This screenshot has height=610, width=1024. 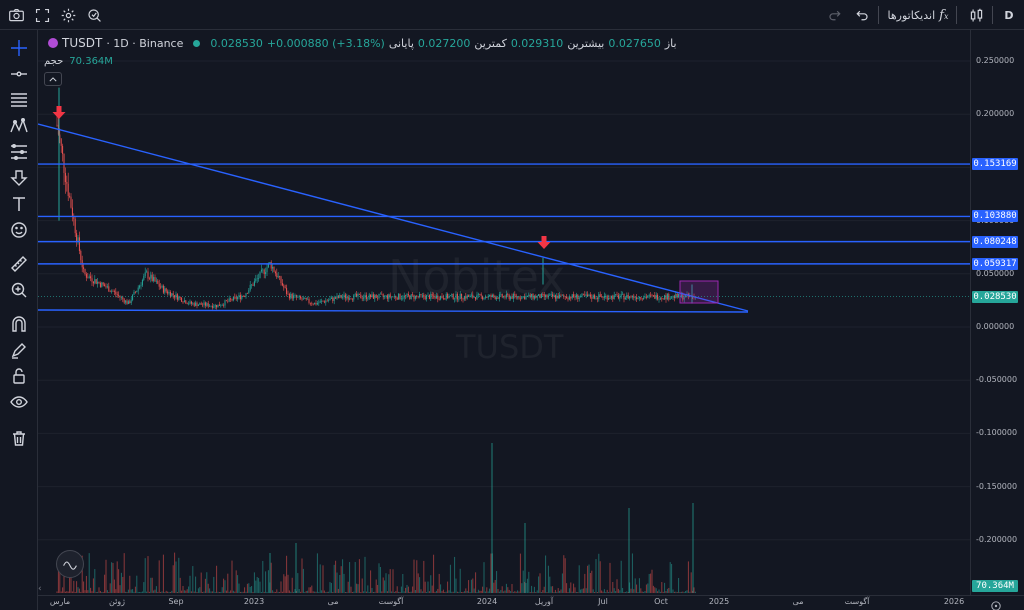 What do you see at coordinates (997, 539) in the screenshot?
I see `price-tick-label: -0.200000` at bounding box center [997, 539].